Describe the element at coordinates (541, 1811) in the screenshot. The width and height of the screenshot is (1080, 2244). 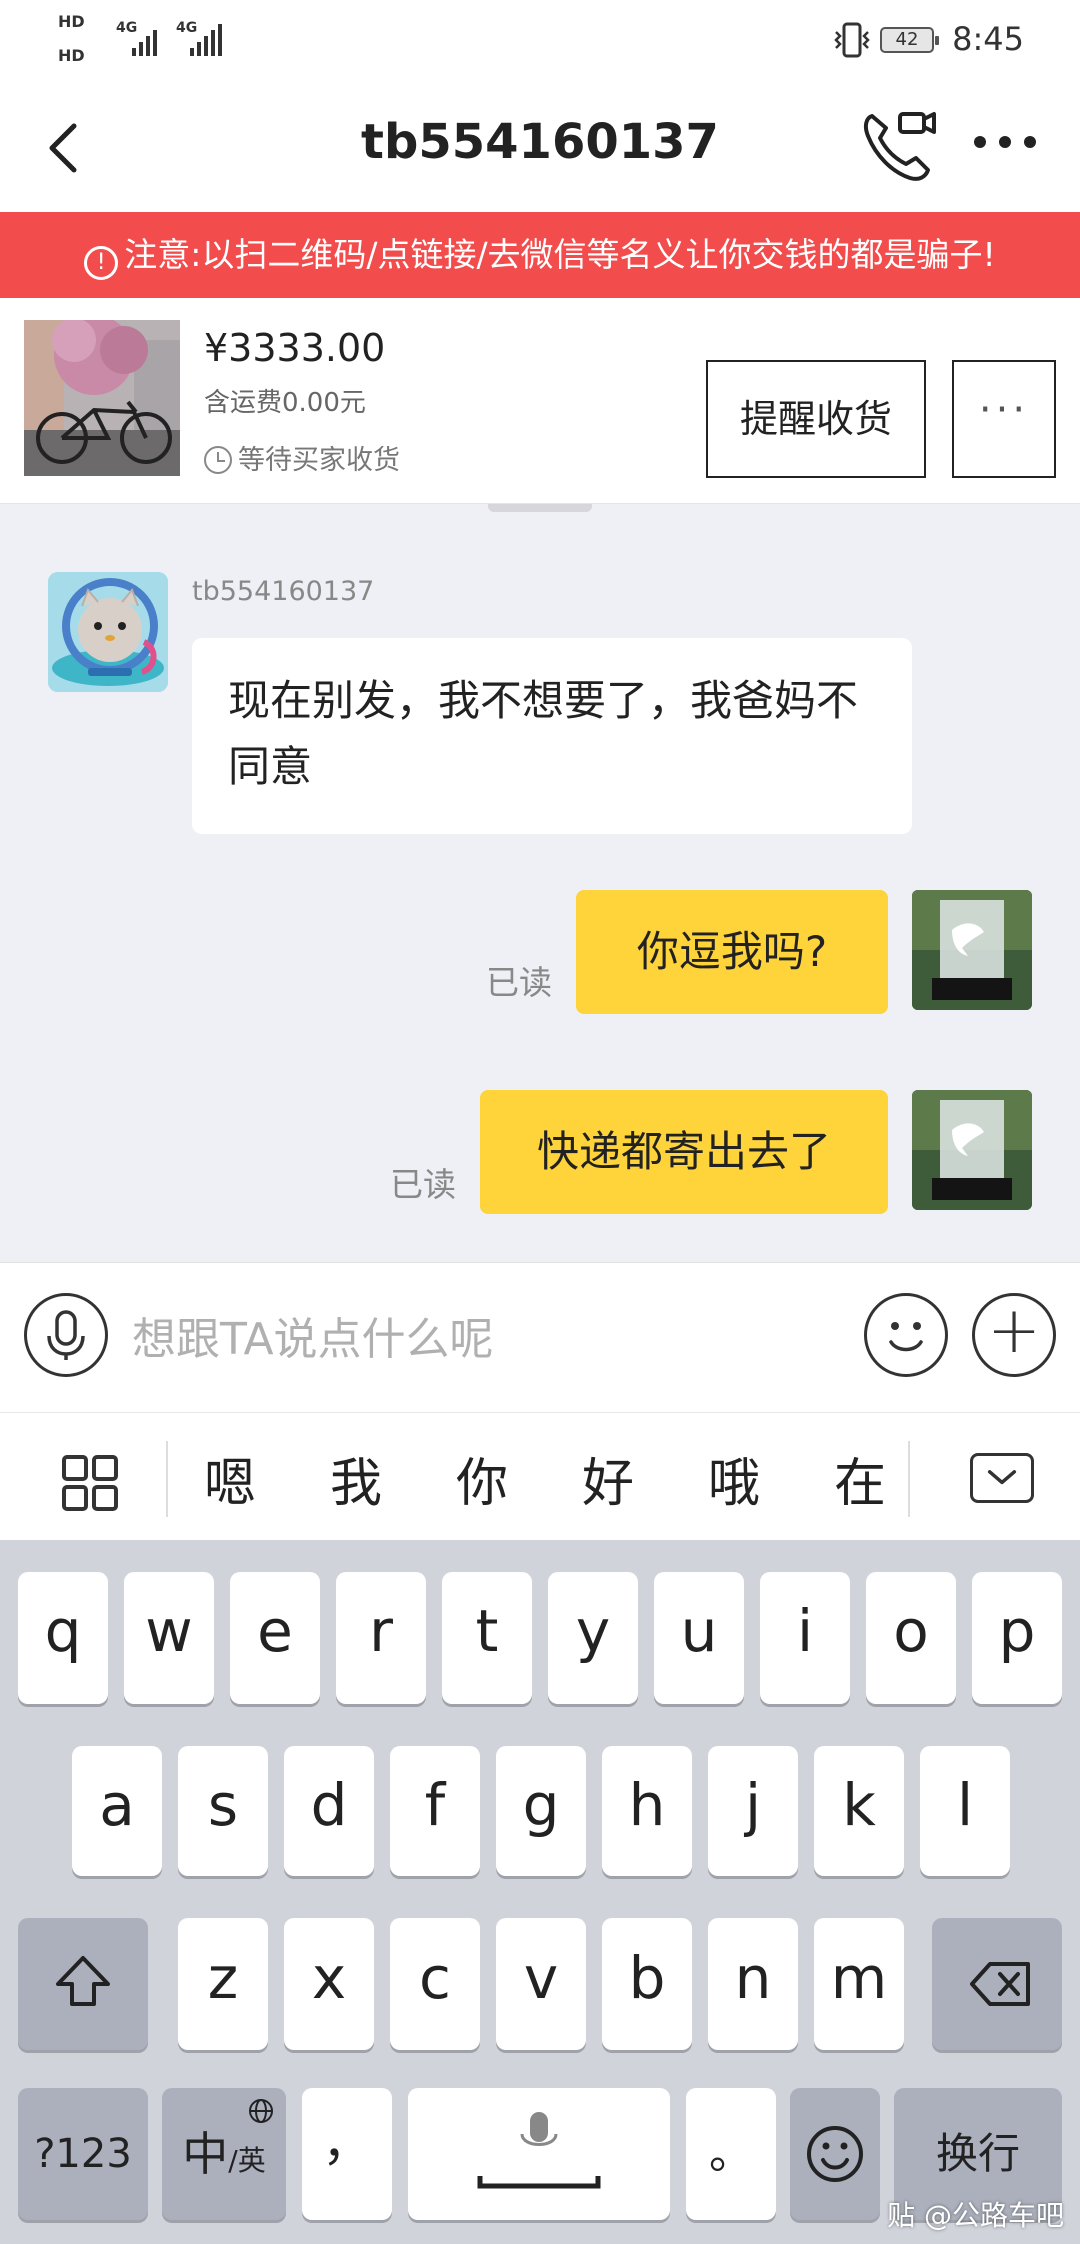
I see `key-g: g` at that location.